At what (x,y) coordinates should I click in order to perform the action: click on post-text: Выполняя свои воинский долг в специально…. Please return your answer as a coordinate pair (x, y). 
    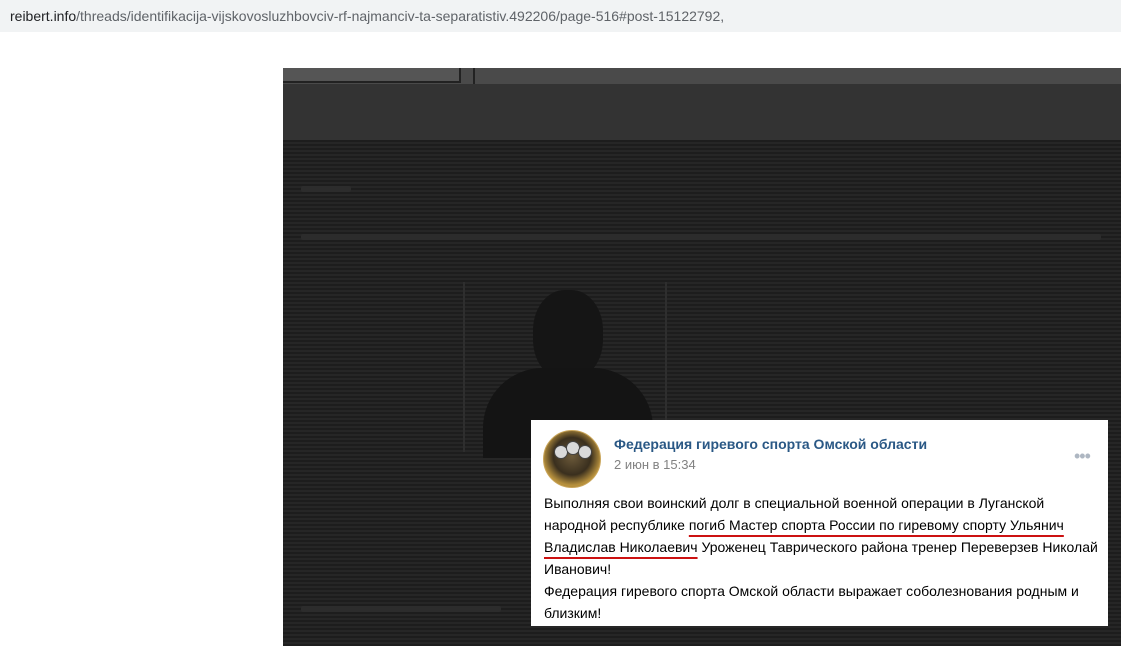
    Looking at the image, I should click on (824, 558).